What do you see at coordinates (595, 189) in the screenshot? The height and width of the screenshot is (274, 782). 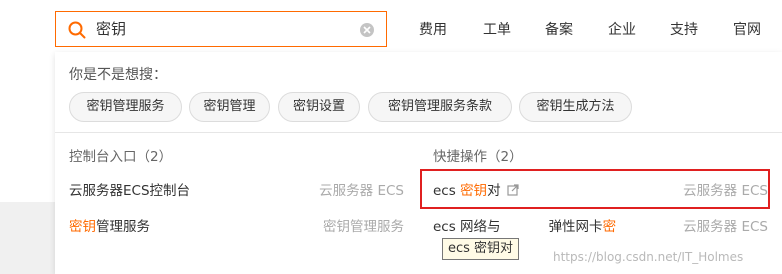 I see `annotation-highlight-box` at bounding box center [595, 189].